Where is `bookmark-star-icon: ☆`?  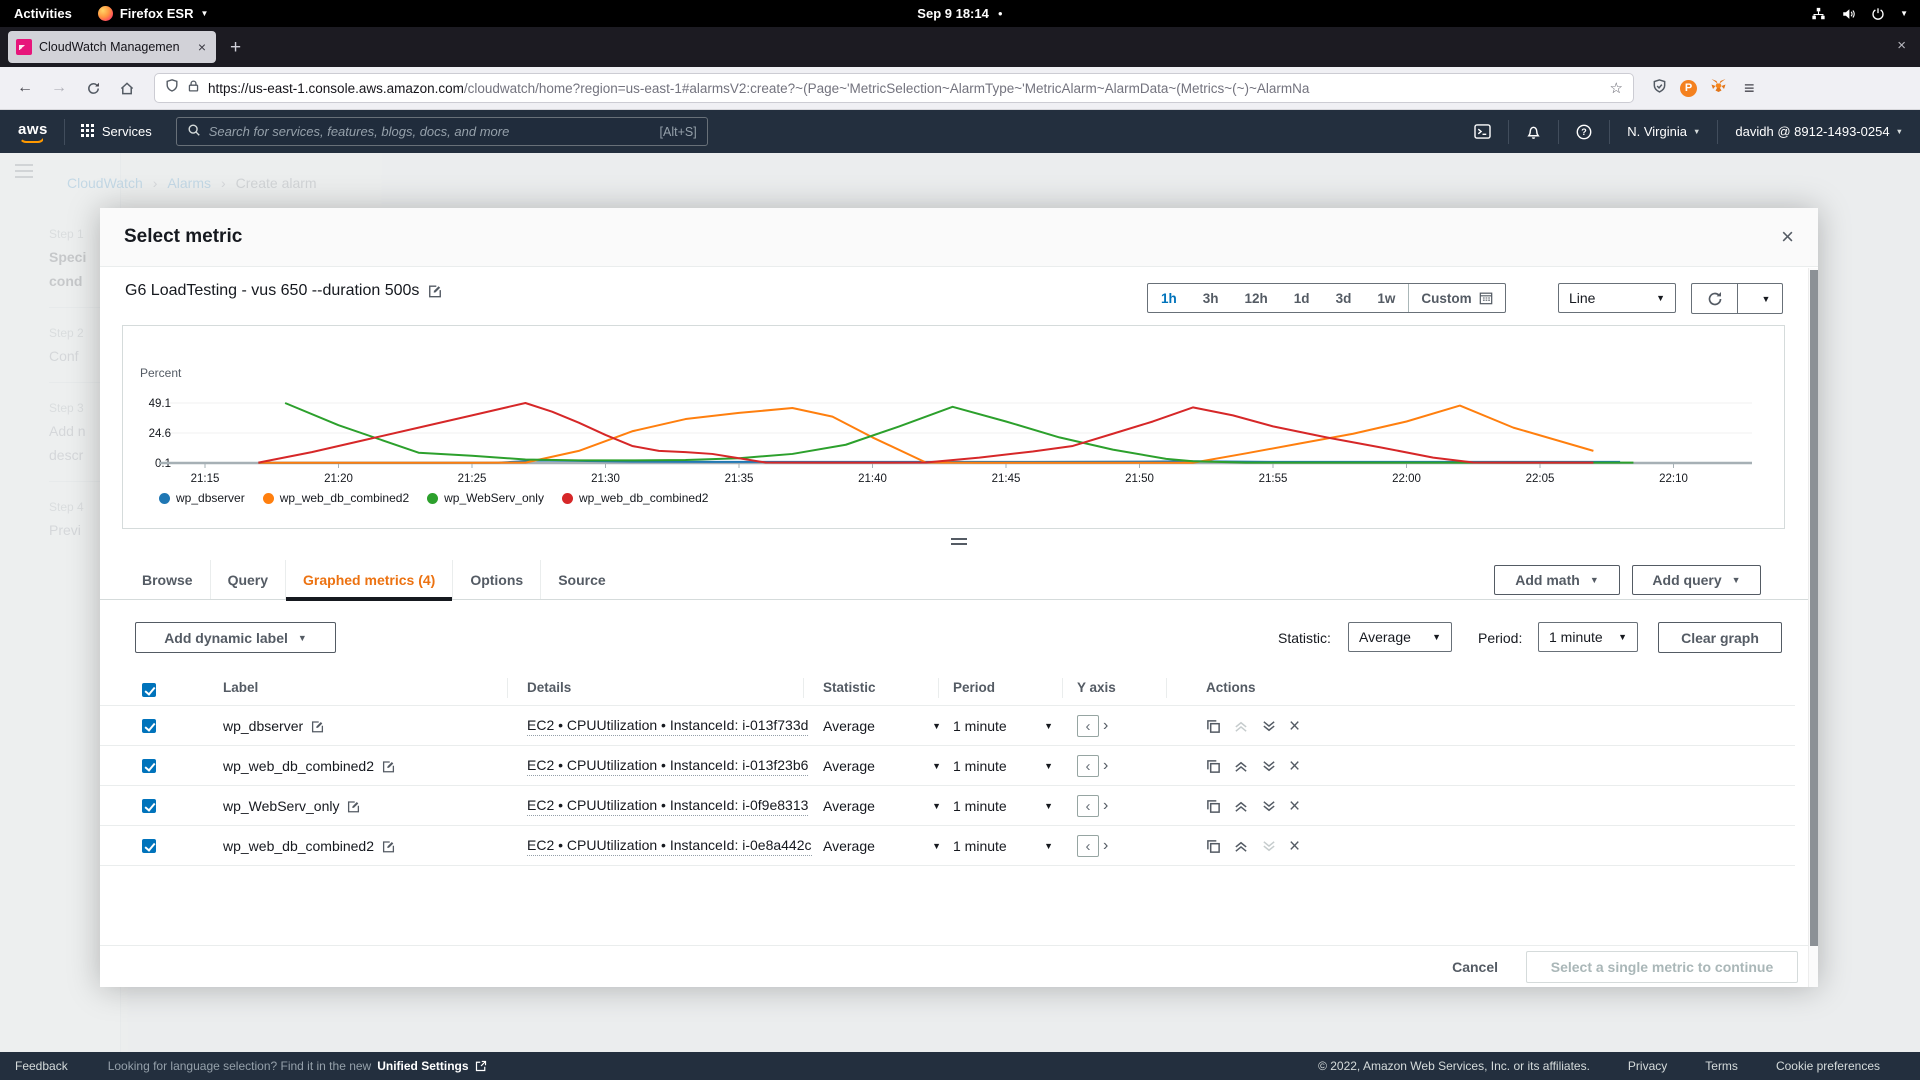
bookmark-star-icon: ☆ is located at coordinates (1616, 88).